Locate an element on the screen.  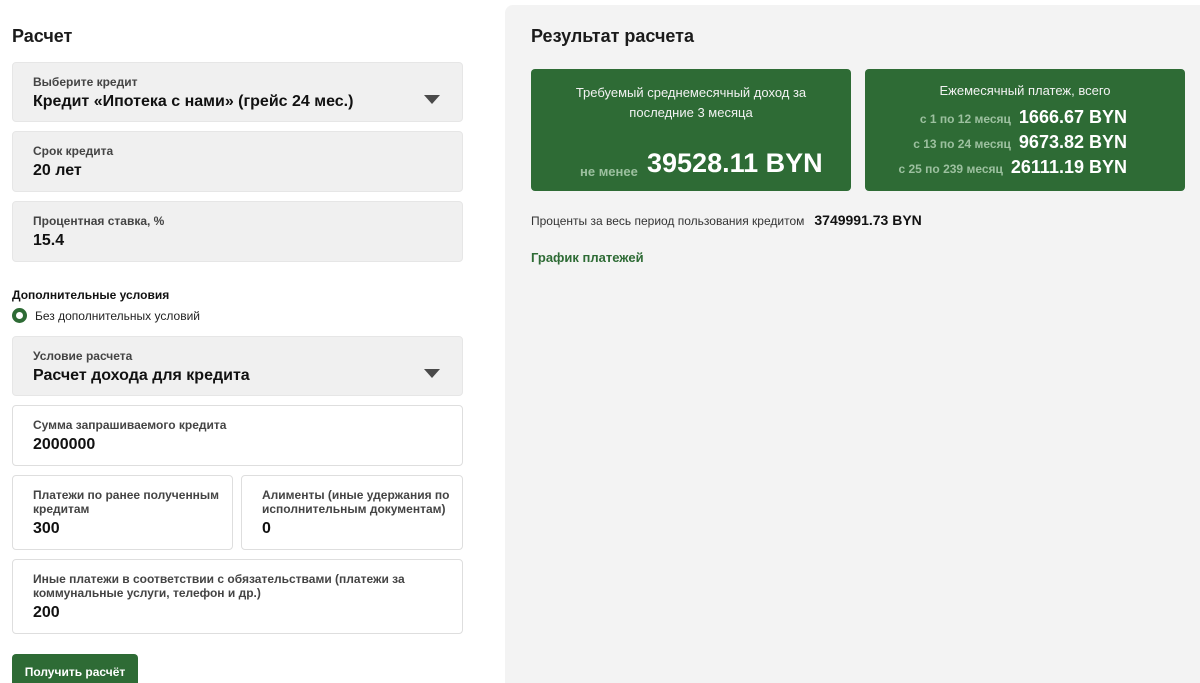
condition-select-value: Расчет дохода для кредита is located at coordinates (141, 375).